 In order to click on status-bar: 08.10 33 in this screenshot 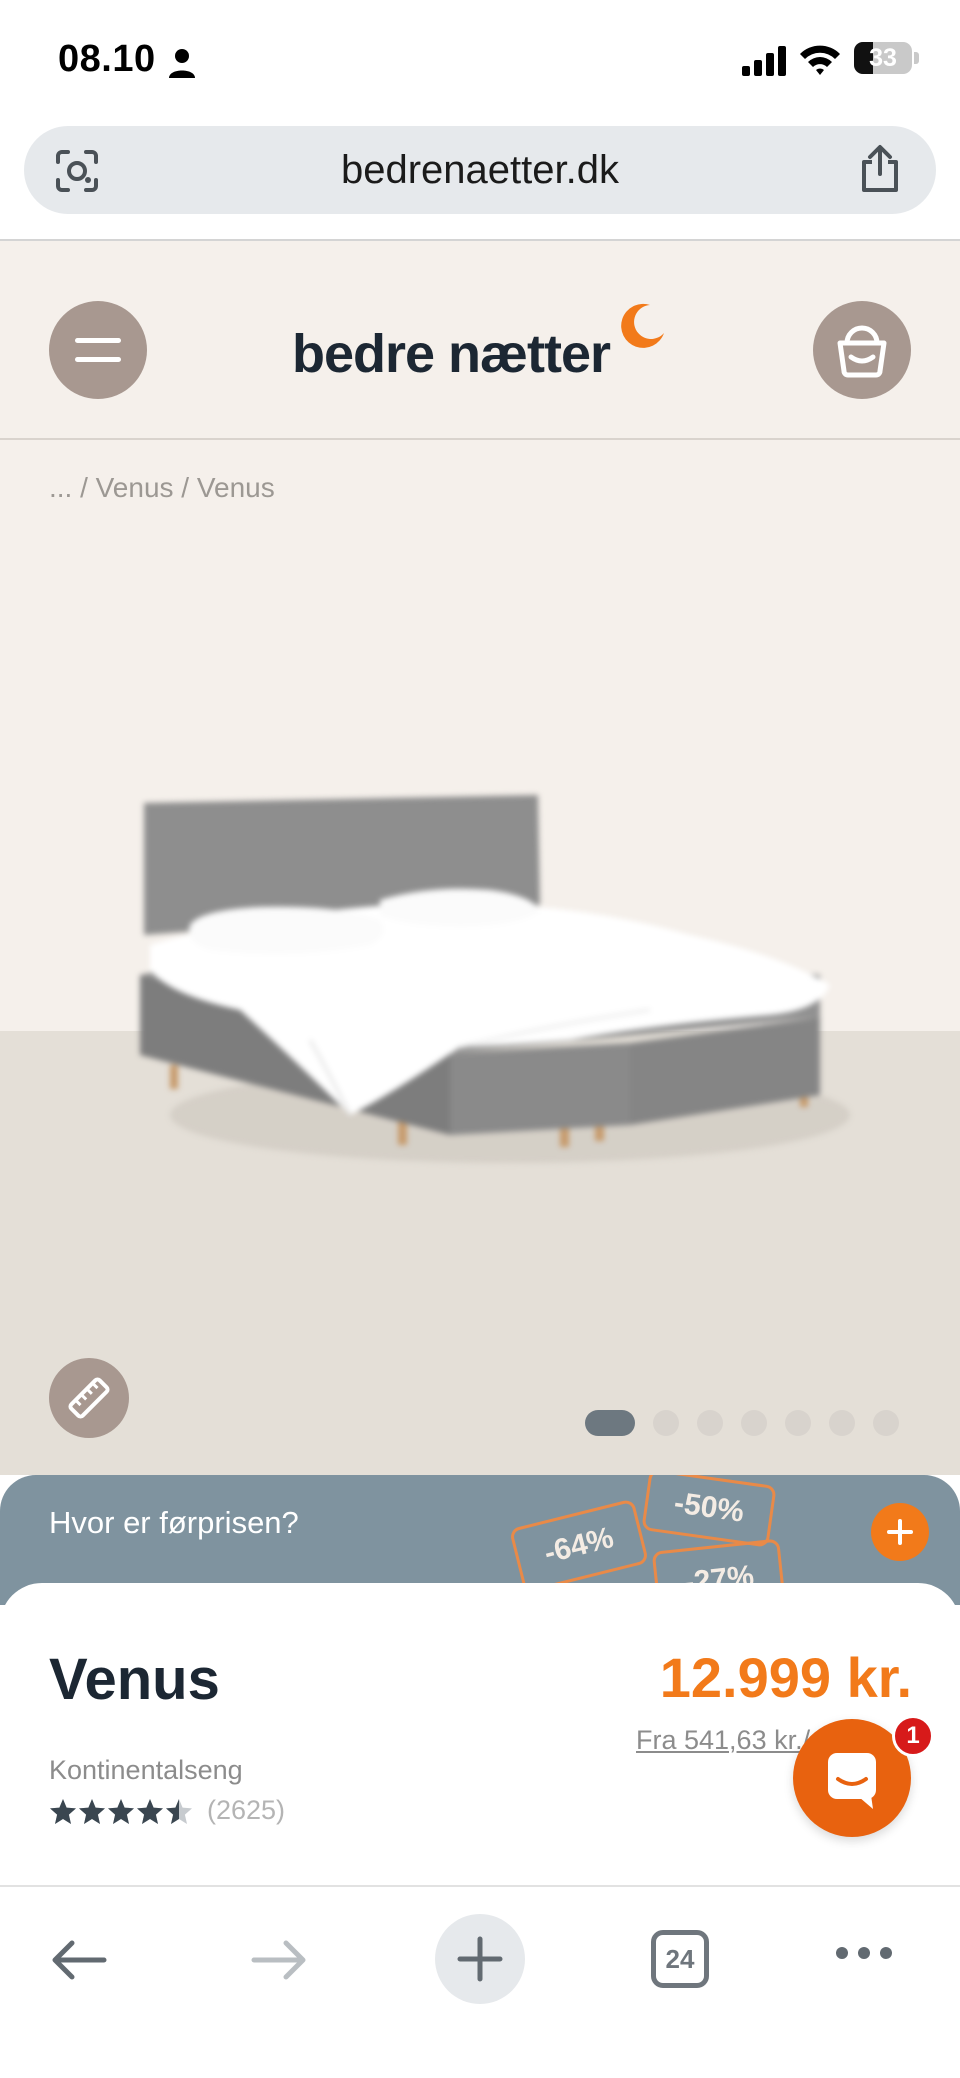, I will do `click(480, 60)`.